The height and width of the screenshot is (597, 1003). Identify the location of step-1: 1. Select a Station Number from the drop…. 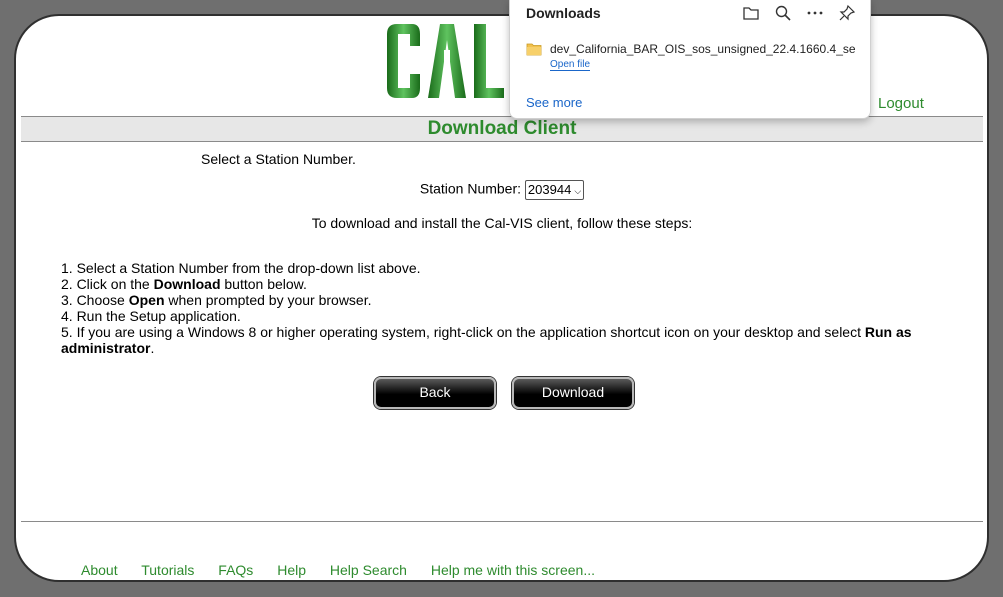
(241, 268).